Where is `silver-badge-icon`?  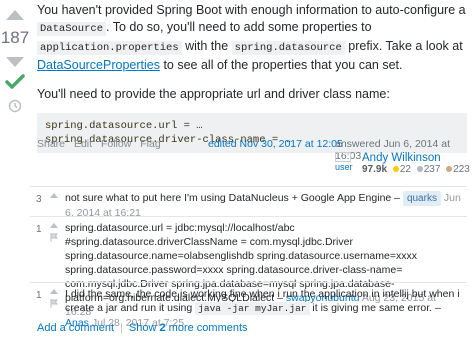 silver-badge-icon is located at coordinates (419, 169).